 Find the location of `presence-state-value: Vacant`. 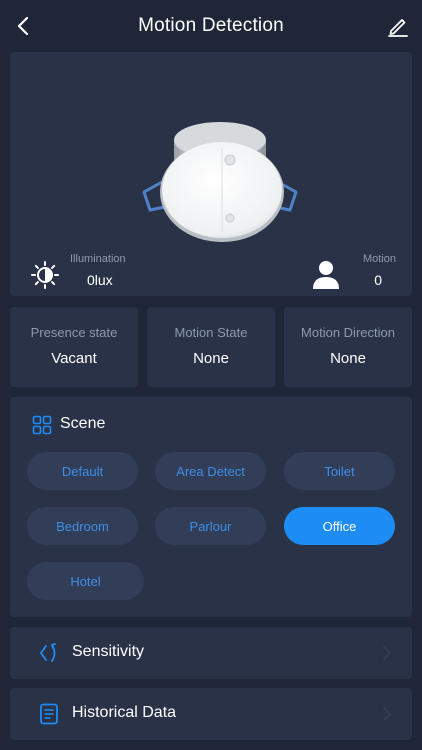

presence-state-value: Vacant is located at coordinates (74, 358).